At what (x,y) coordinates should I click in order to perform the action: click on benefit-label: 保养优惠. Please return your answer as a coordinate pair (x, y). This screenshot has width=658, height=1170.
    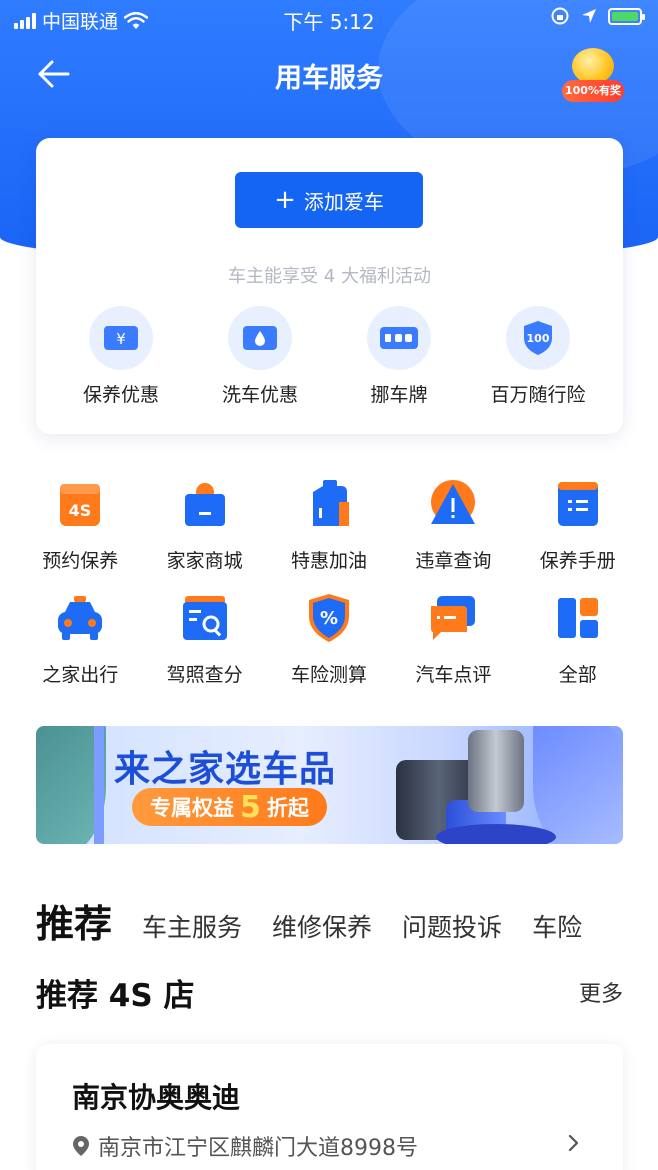
    Looking at the image, I should click on (120, 395).